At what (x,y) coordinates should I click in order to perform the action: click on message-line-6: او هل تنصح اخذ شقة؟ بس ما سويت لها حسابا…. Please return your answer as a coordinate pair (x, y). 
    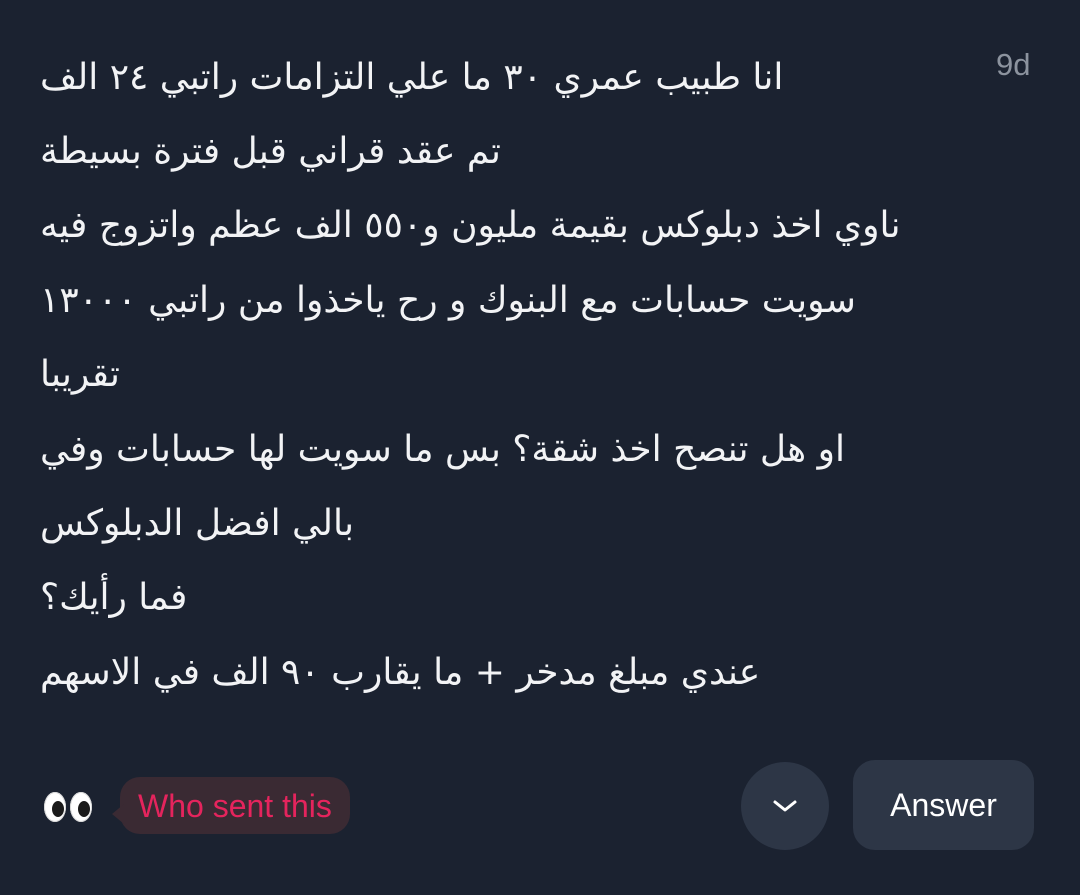
    Looking at the image, I should click on (442, 449).